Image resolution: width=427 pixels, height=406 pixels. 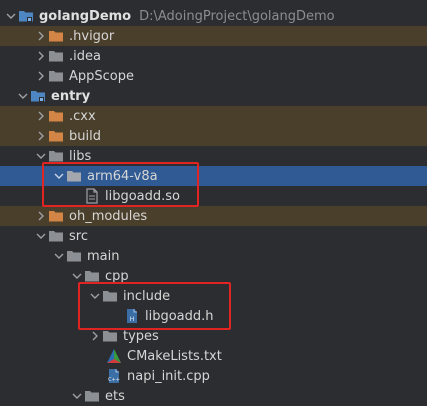 What do you see at coordinates (174, 356) in the screenshot?
I see `tree-label-cmake: CMakeLists.txt` at bounding box center [174, 356].